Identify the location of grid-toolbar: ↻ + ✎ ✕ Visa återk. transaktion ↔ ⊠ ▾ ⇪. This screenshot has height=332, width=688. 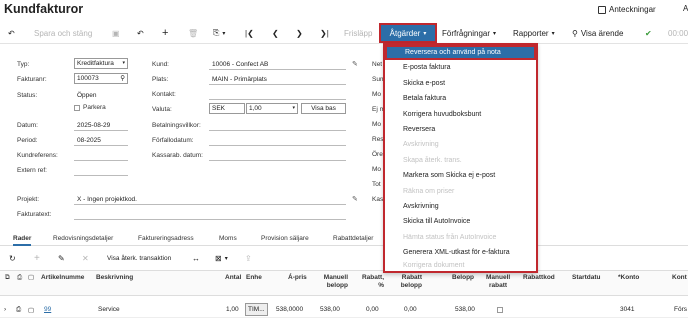
(344, 258).